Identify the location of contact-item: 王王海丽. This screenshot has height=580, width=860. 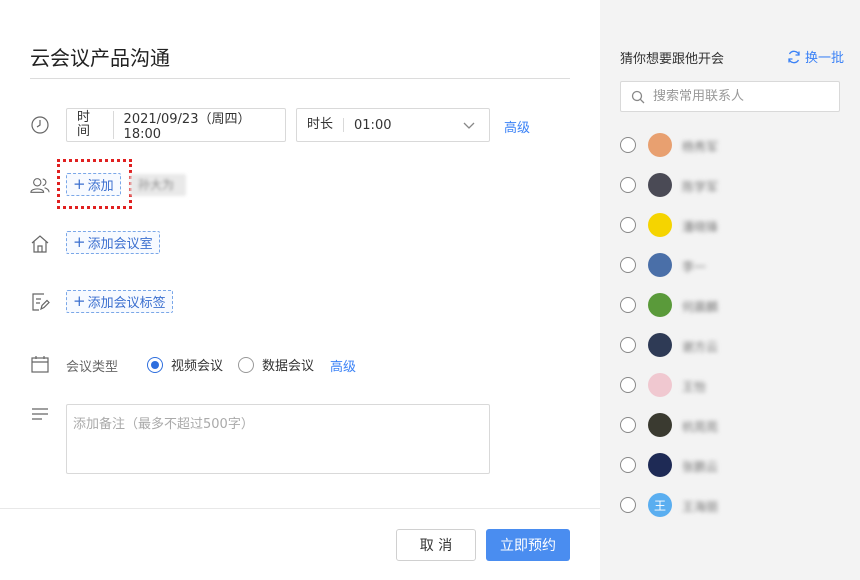
(674, 505).